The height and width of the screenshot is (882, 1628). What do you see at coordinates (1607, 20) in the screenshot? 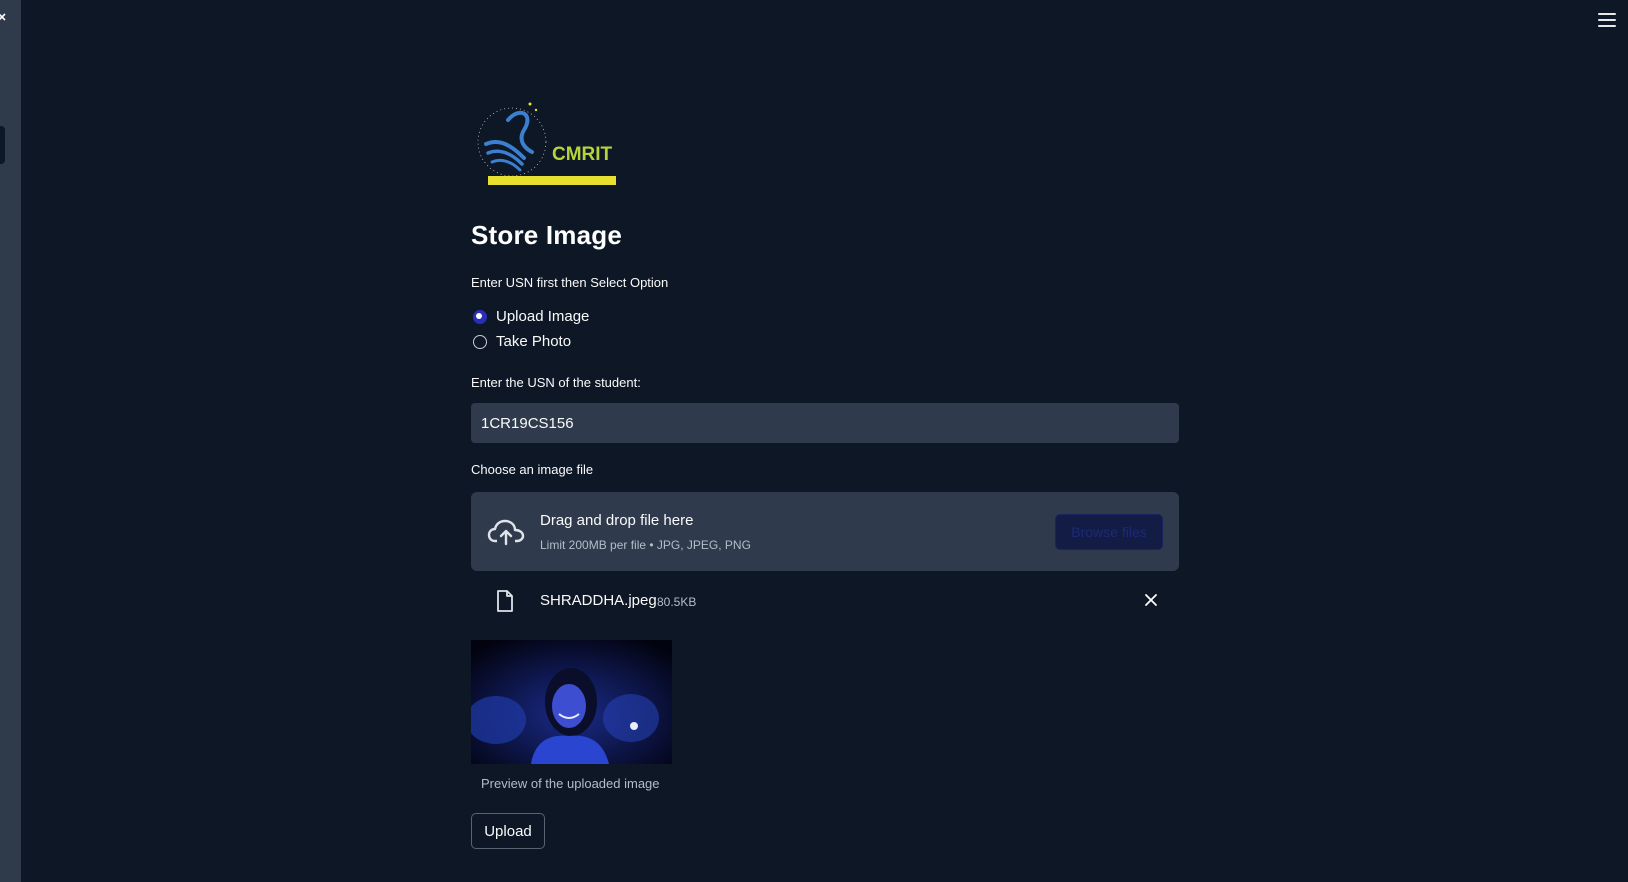
I see `hamburger-menu-icon` at bounding box center [1607, 20].